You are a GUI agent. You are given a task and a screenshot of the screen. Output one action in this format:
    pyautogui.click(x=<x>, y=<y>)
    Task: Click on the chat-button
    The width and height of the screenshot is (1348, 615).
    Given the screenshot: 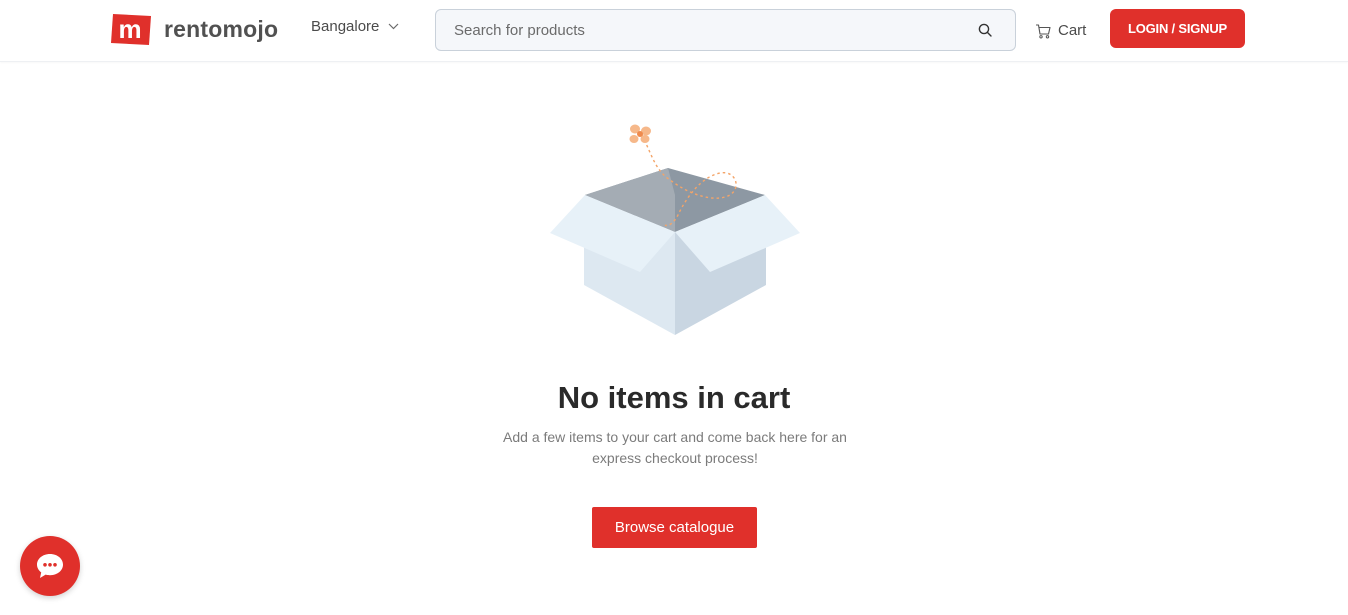 What is the action you would take?
    pyautogui.click(x=50, y=566)
    